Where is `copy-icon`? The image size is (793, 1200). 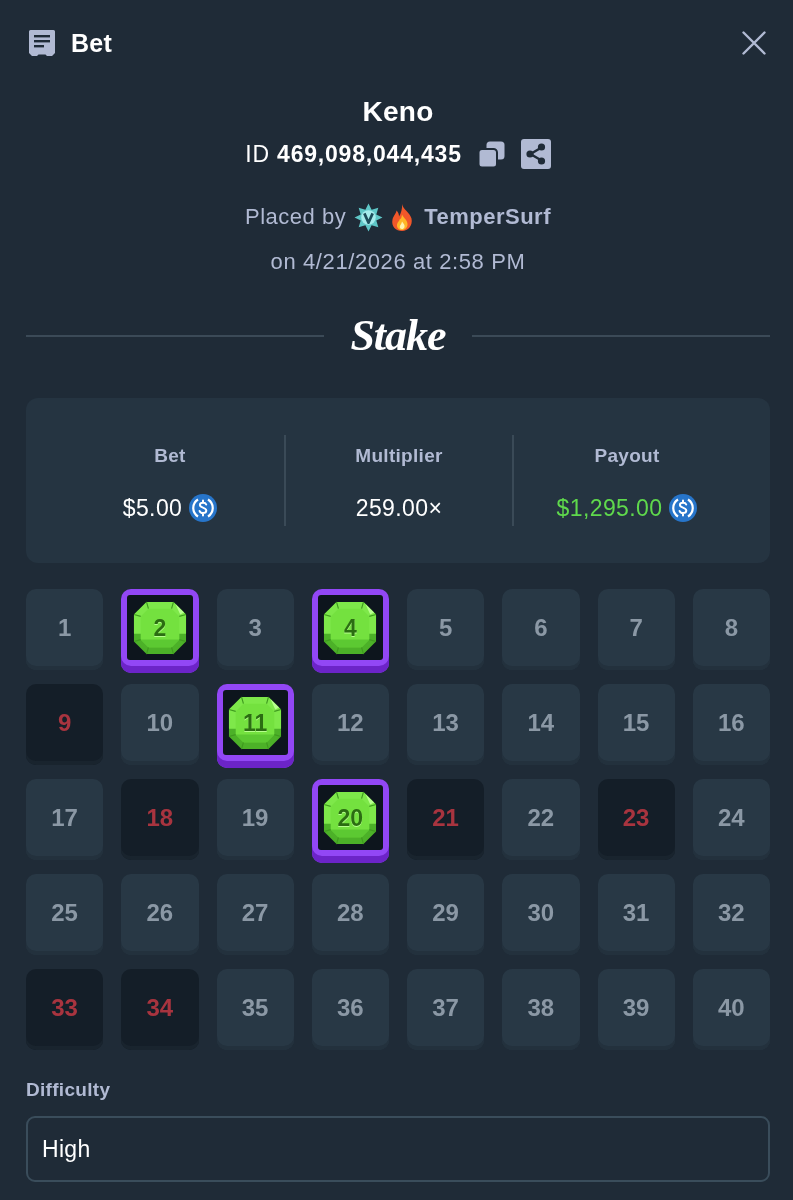
copy-icon is located at coordinates (491, 154).